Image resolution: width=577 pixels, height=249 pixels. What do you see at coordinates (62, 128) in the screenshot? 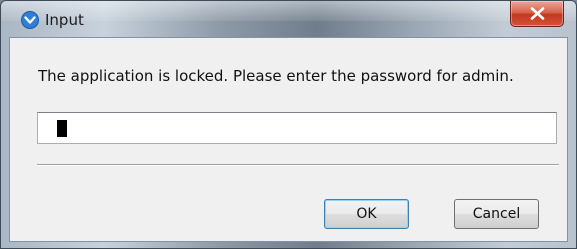
I see `text-cursor` at bounding box center [62, 128].